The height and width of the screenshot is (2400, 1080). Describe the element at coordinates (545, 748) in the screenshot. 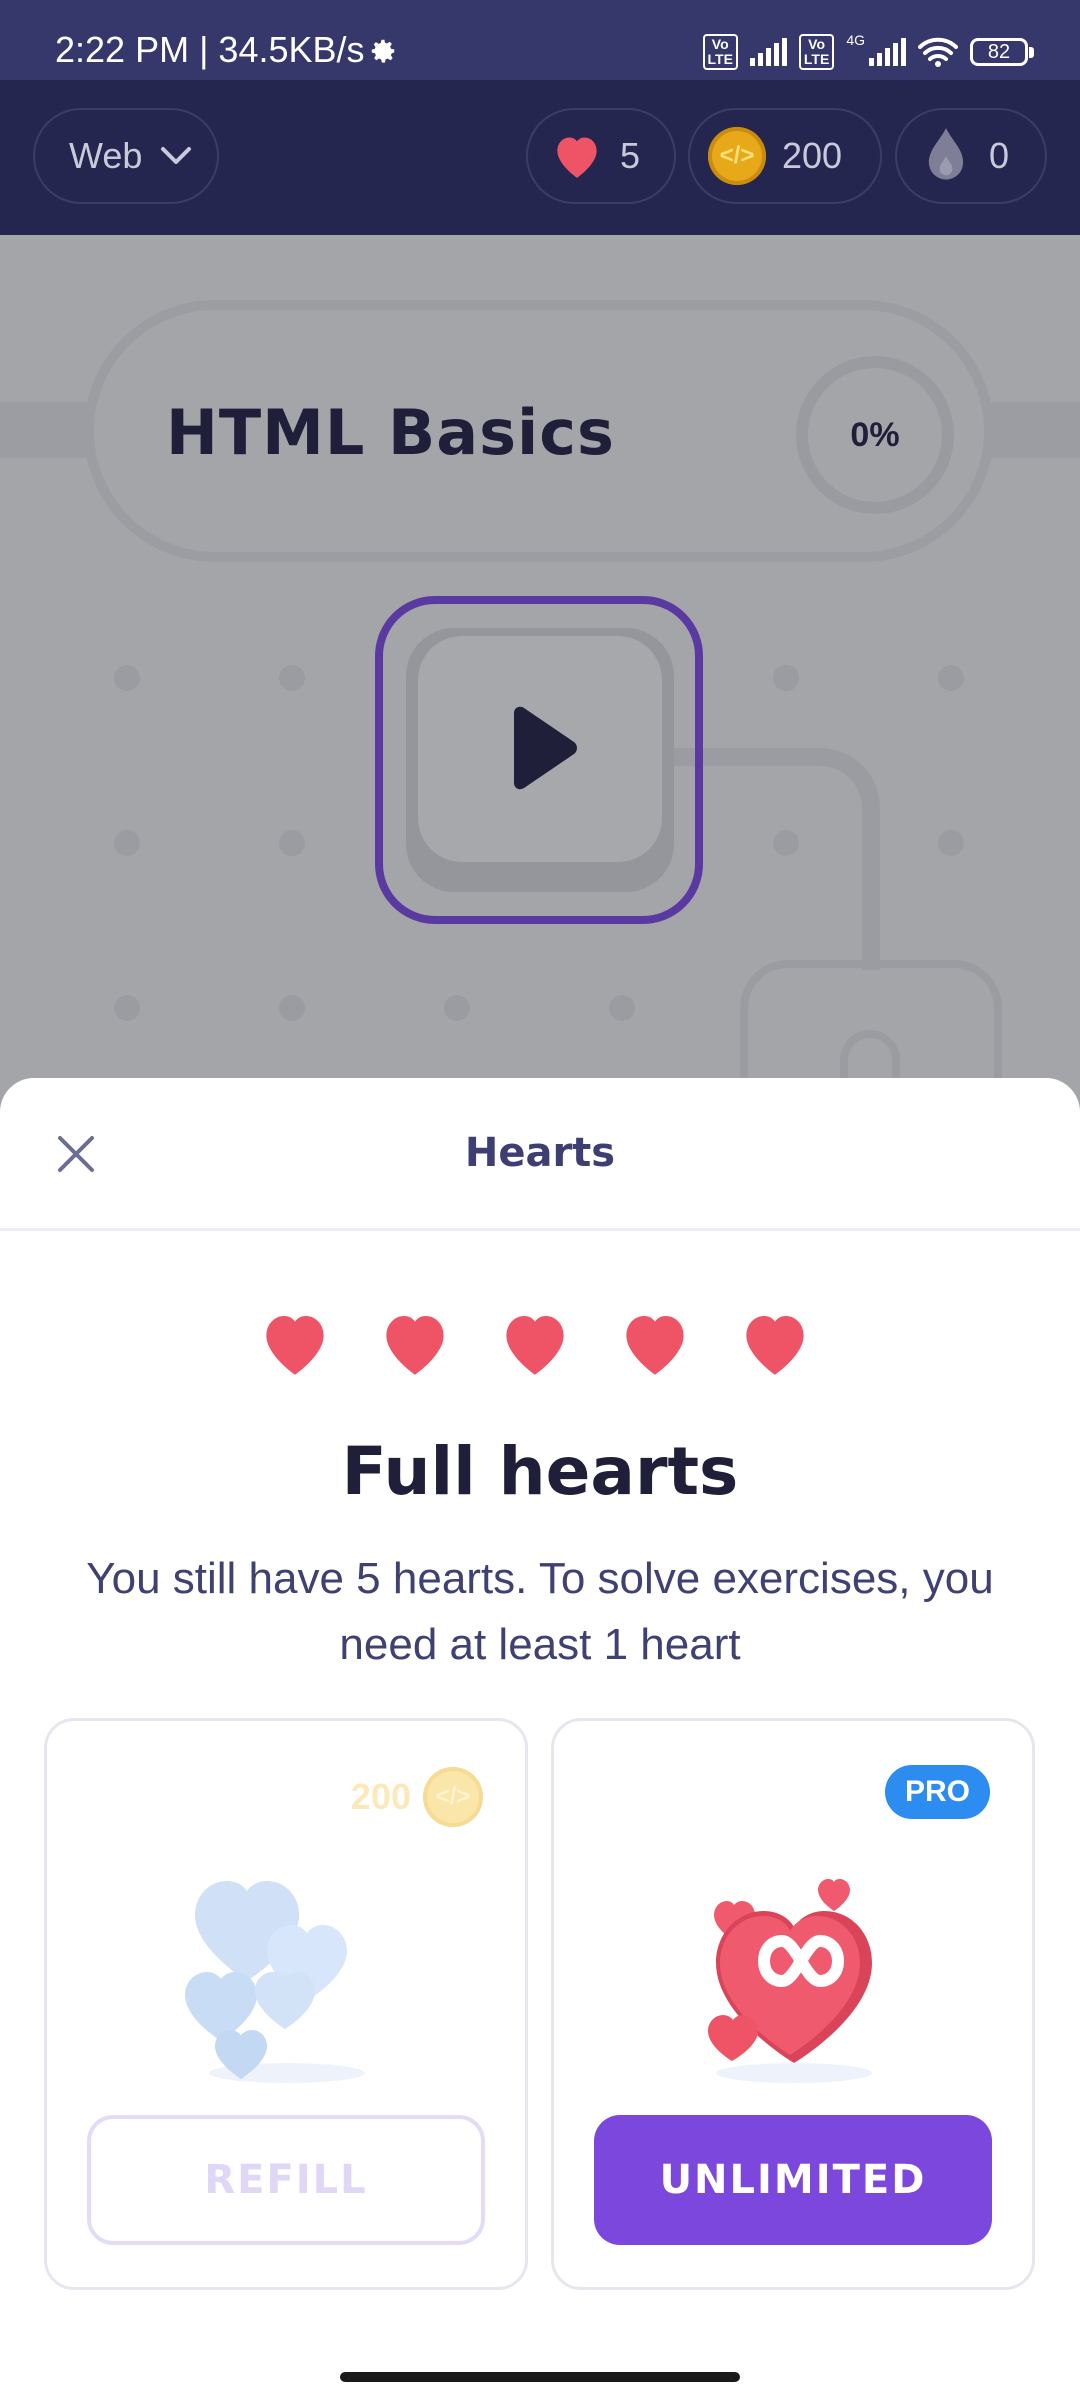

I see `play-icon` at that location.